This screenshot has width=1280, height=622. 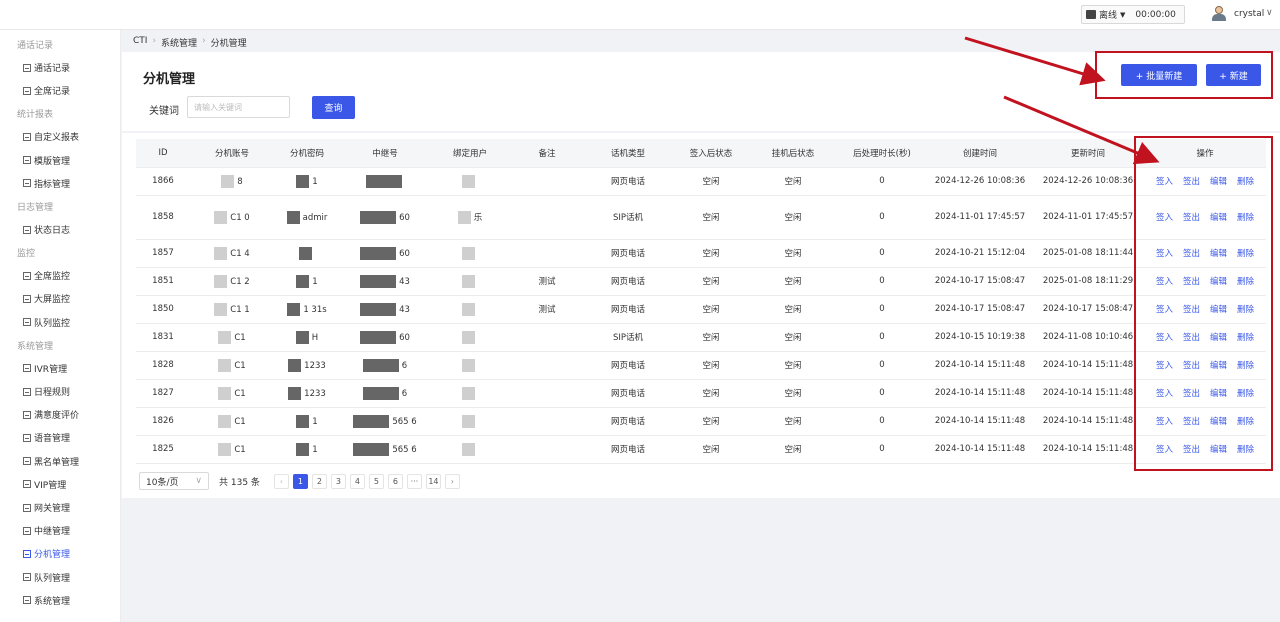 I want to click on cell-text: 2024-11-08 10:10:46, so click(x=1088, y=337).